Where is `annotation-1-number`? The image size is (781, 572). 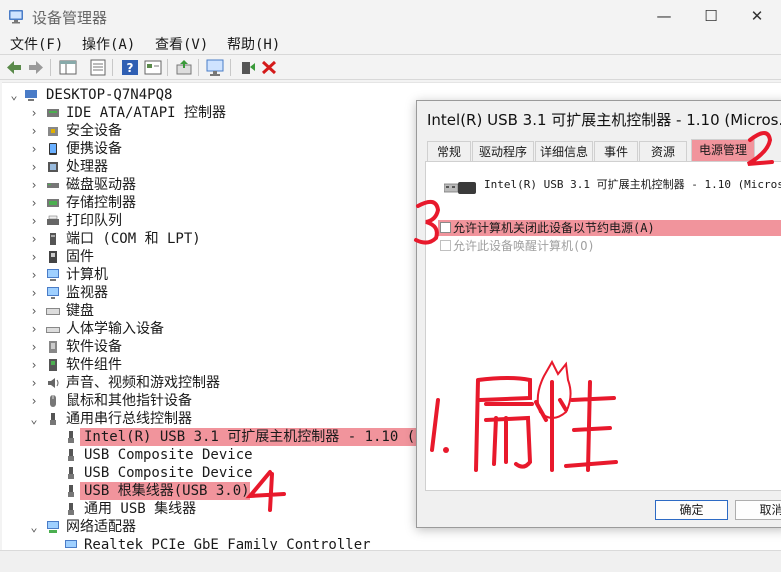 annotation-1-number is located at coordinates (435, 425).